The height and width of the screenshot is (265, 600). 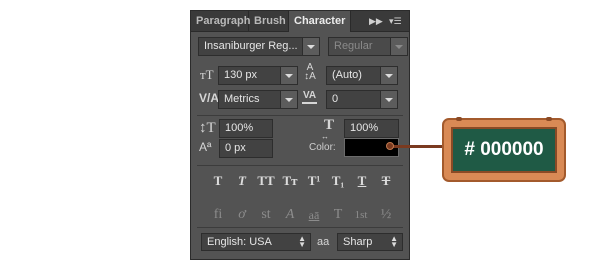 What do you see at coordinates (329, 125) in the screenshot?
I see `horizontal-scale-icon: T` at bounding box center [329, 125].